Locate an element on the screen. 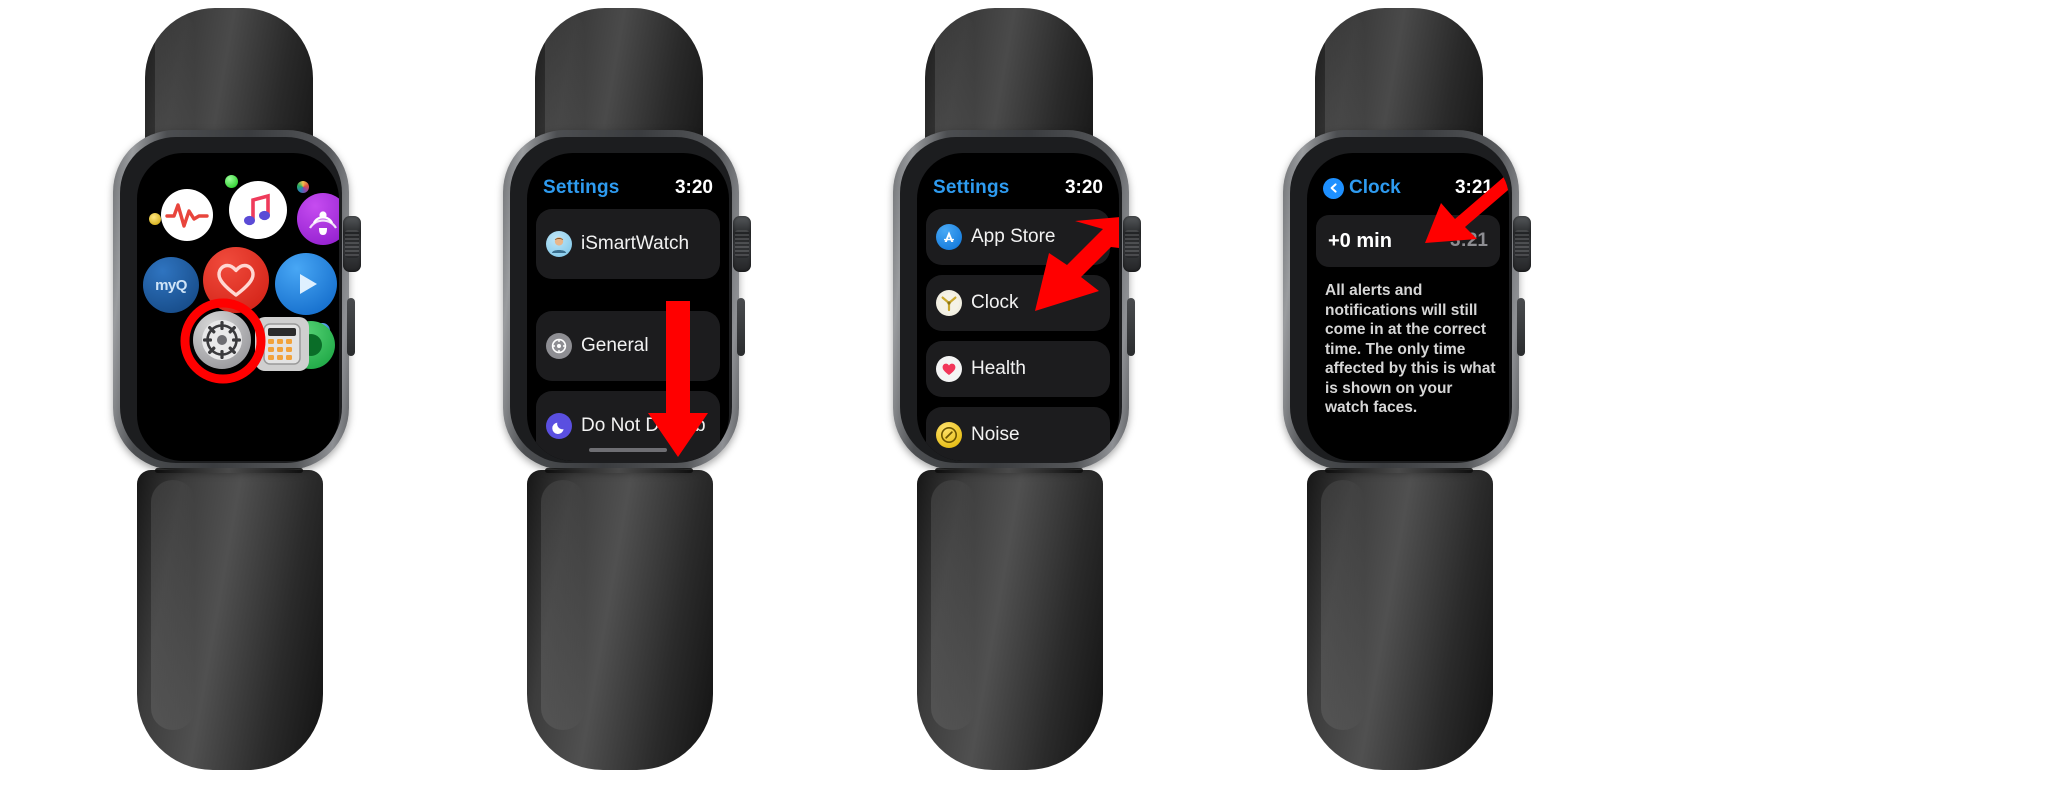 The height and width of the screenshot is (811, 2048). clock-glyph-icon is located at coordinates (949, 303).